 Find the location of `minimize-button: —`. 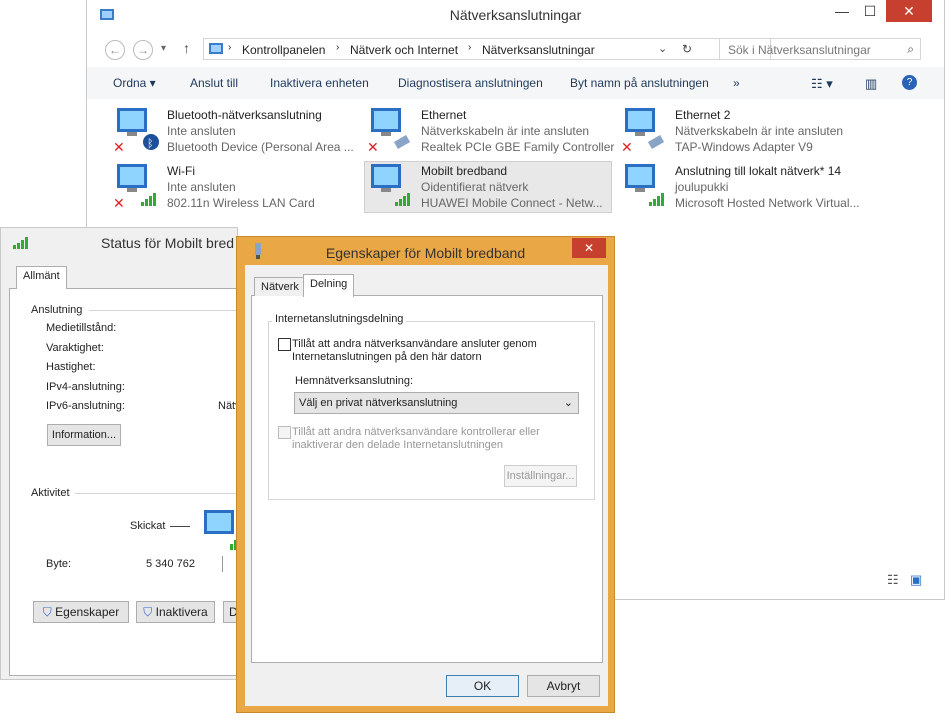

minimize-button: — is located at coordinates (842, 11).